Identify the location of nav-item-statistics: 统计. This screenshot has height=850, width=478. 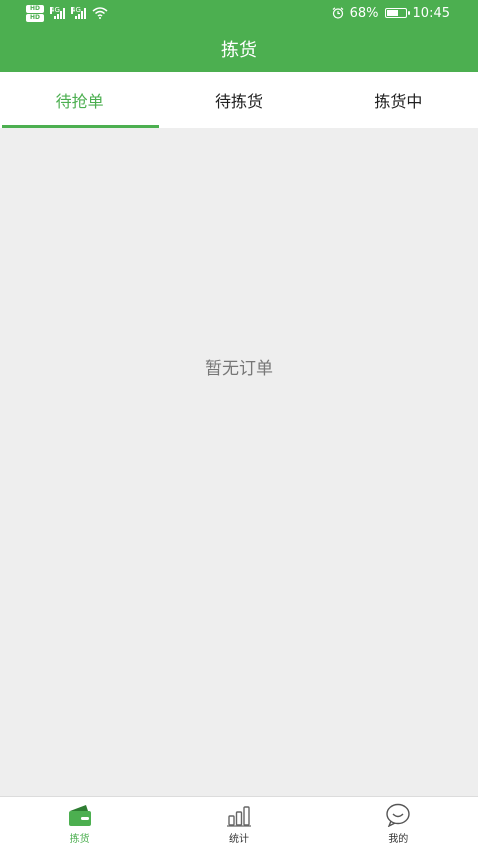
(238, 823).